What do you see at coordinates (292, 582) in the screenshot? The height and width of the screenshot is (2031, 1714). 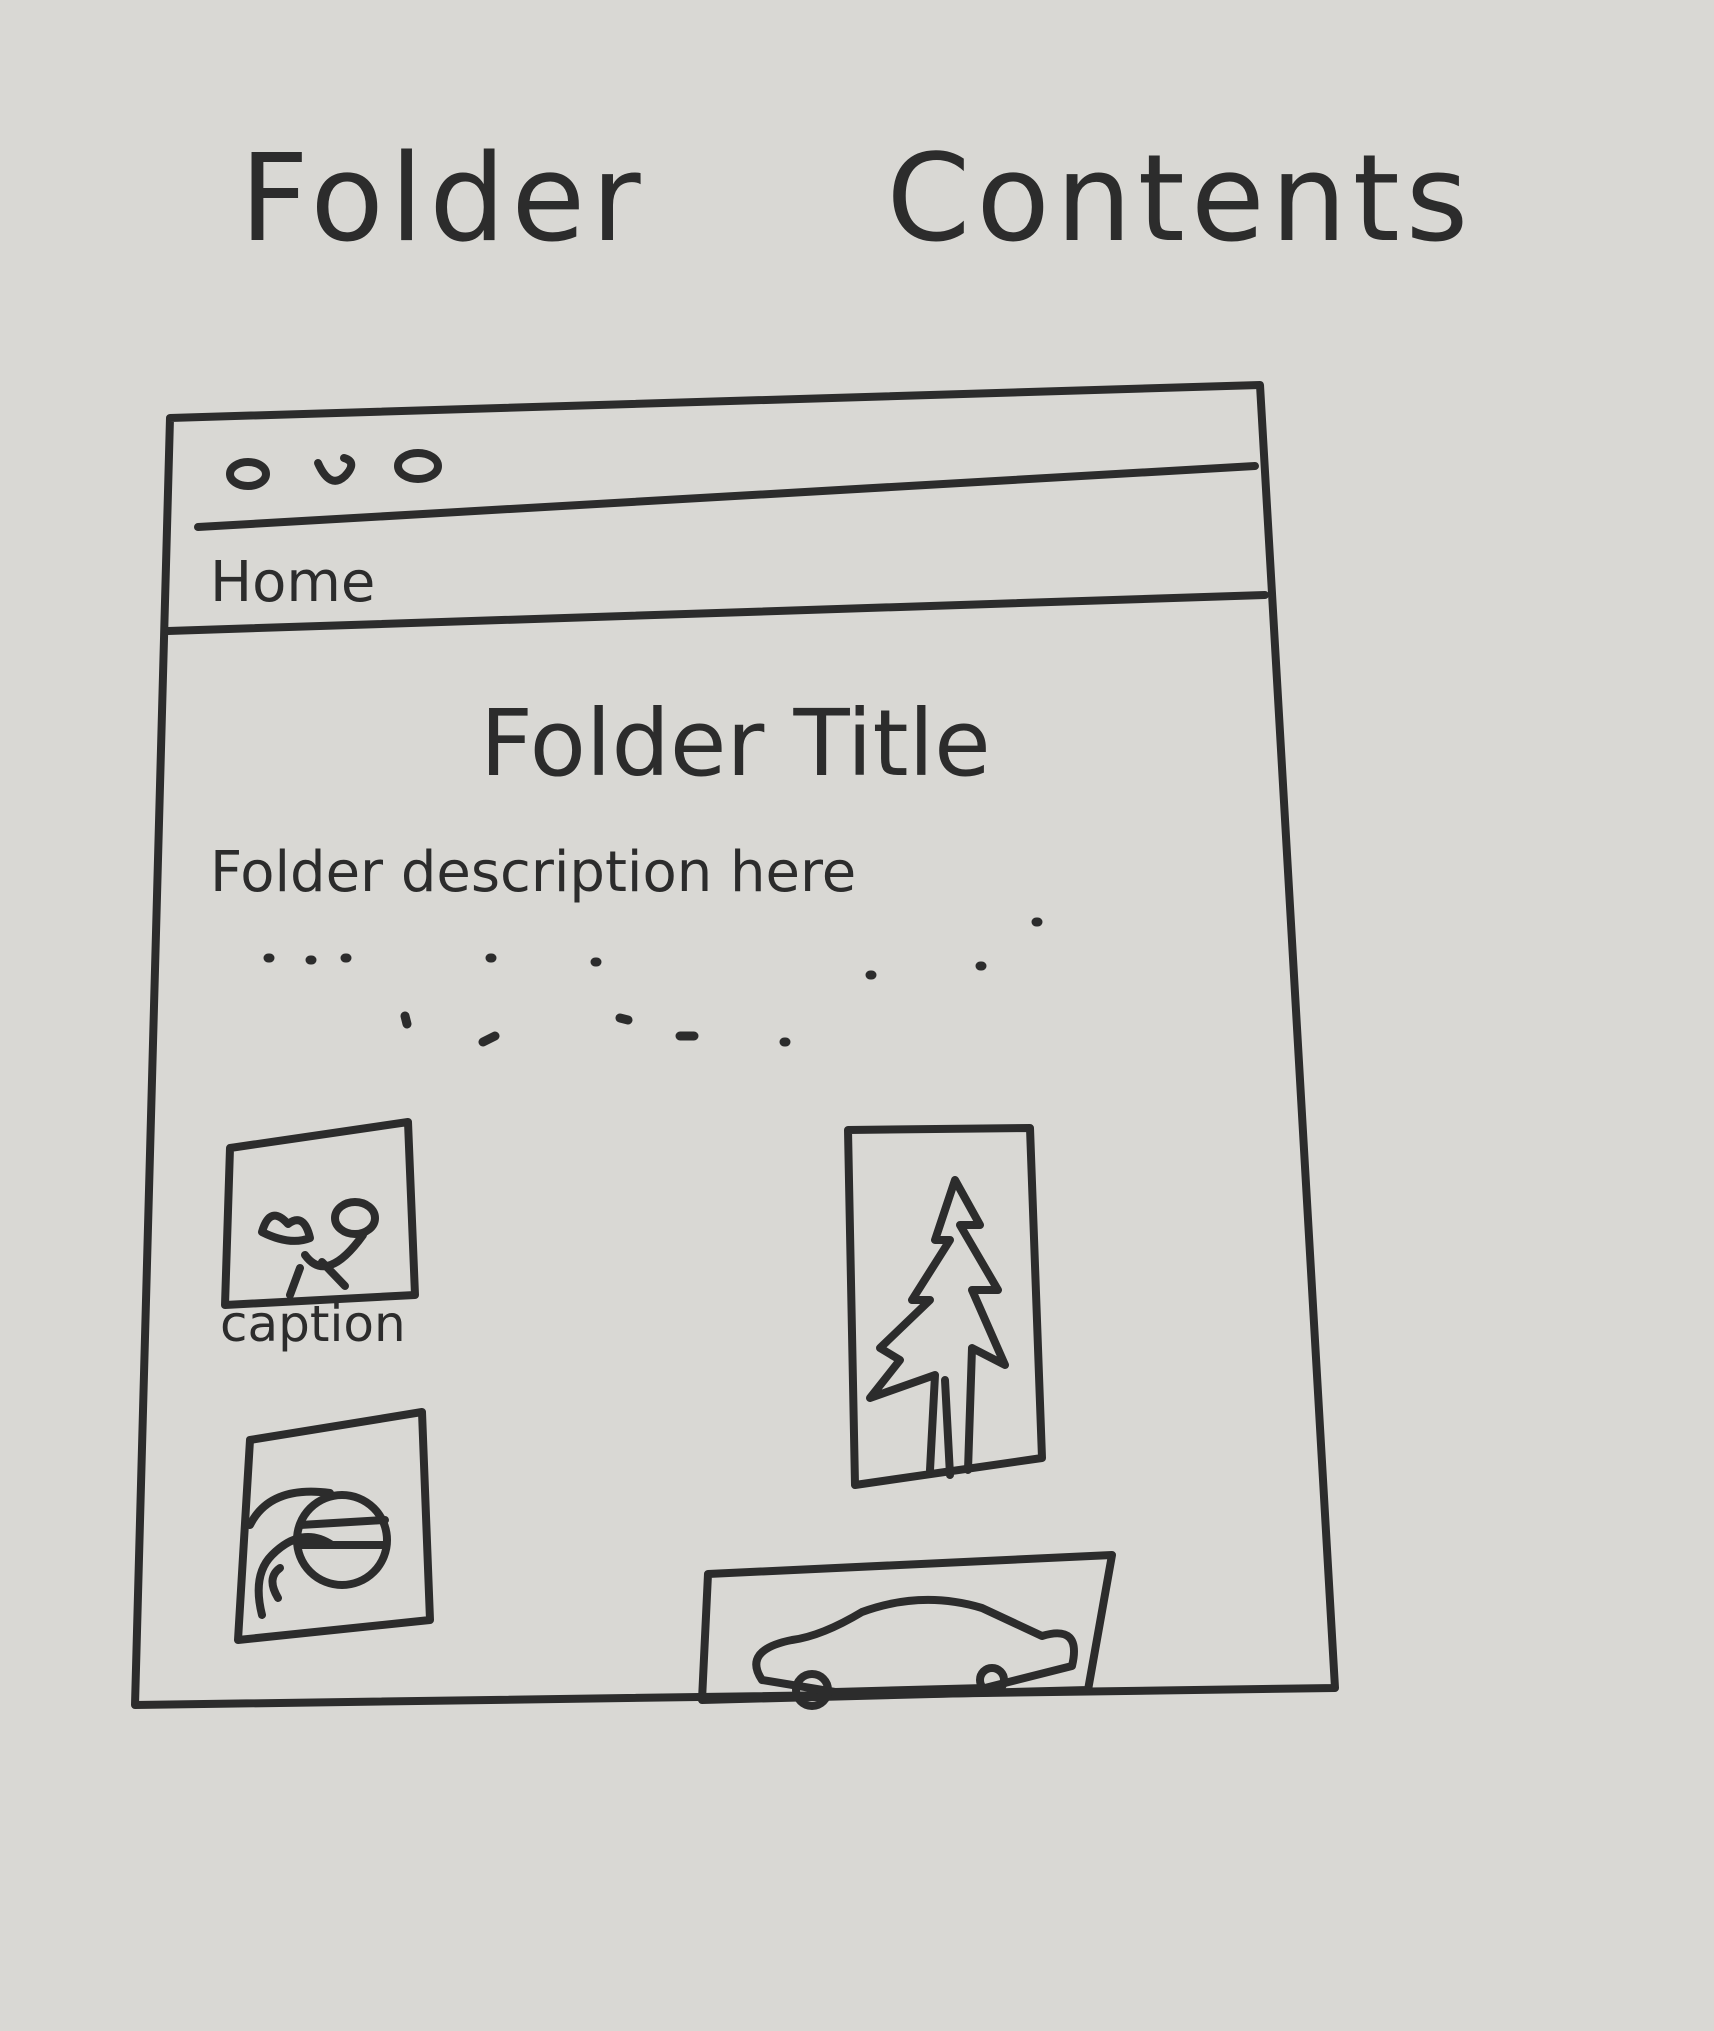 I see `nav-home-link: Home` at bounding box center [292, 582].